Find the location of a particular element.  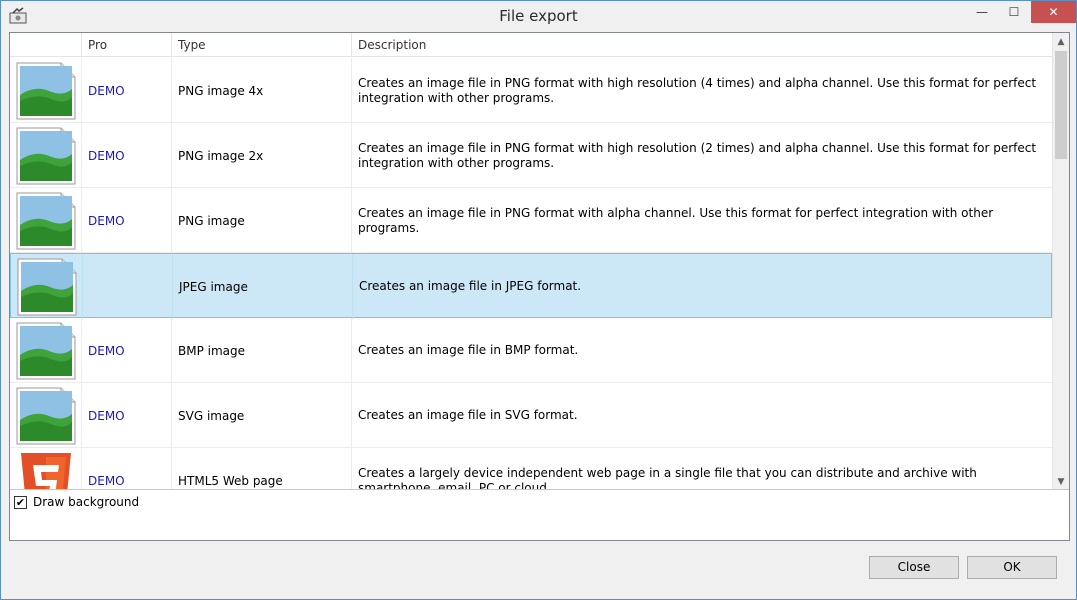

minimize-icon: — is located at coordinates (982, 12).